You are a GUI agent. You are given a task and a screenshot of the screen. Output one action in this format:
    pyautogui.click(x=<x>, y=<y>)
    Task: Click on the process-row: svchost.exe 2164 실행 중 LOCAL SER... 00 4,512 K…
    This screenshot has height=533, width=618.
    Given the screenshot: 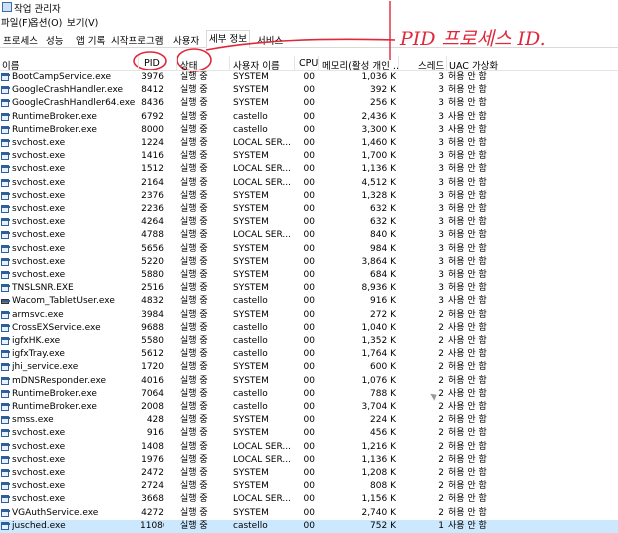 What is the action you would take?
    pyautogui.click(x=309, y=183)
    